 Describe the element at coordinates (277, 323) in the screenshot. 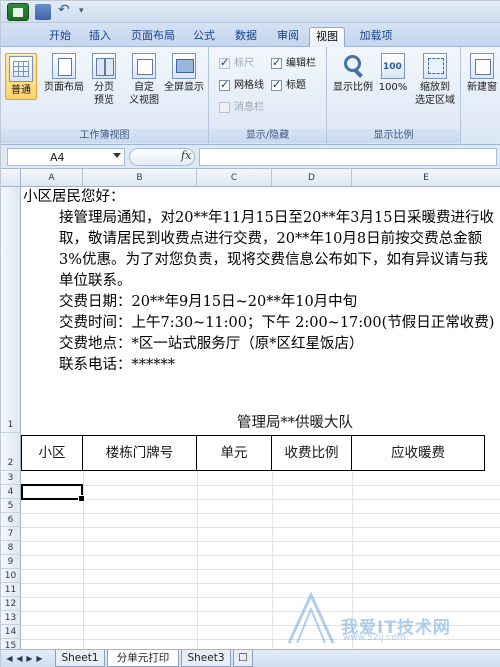

I see `notice-time: 交费时间：上午7:30~11:00；下午 2:00~17:00(节假日正常收费)` at that location.